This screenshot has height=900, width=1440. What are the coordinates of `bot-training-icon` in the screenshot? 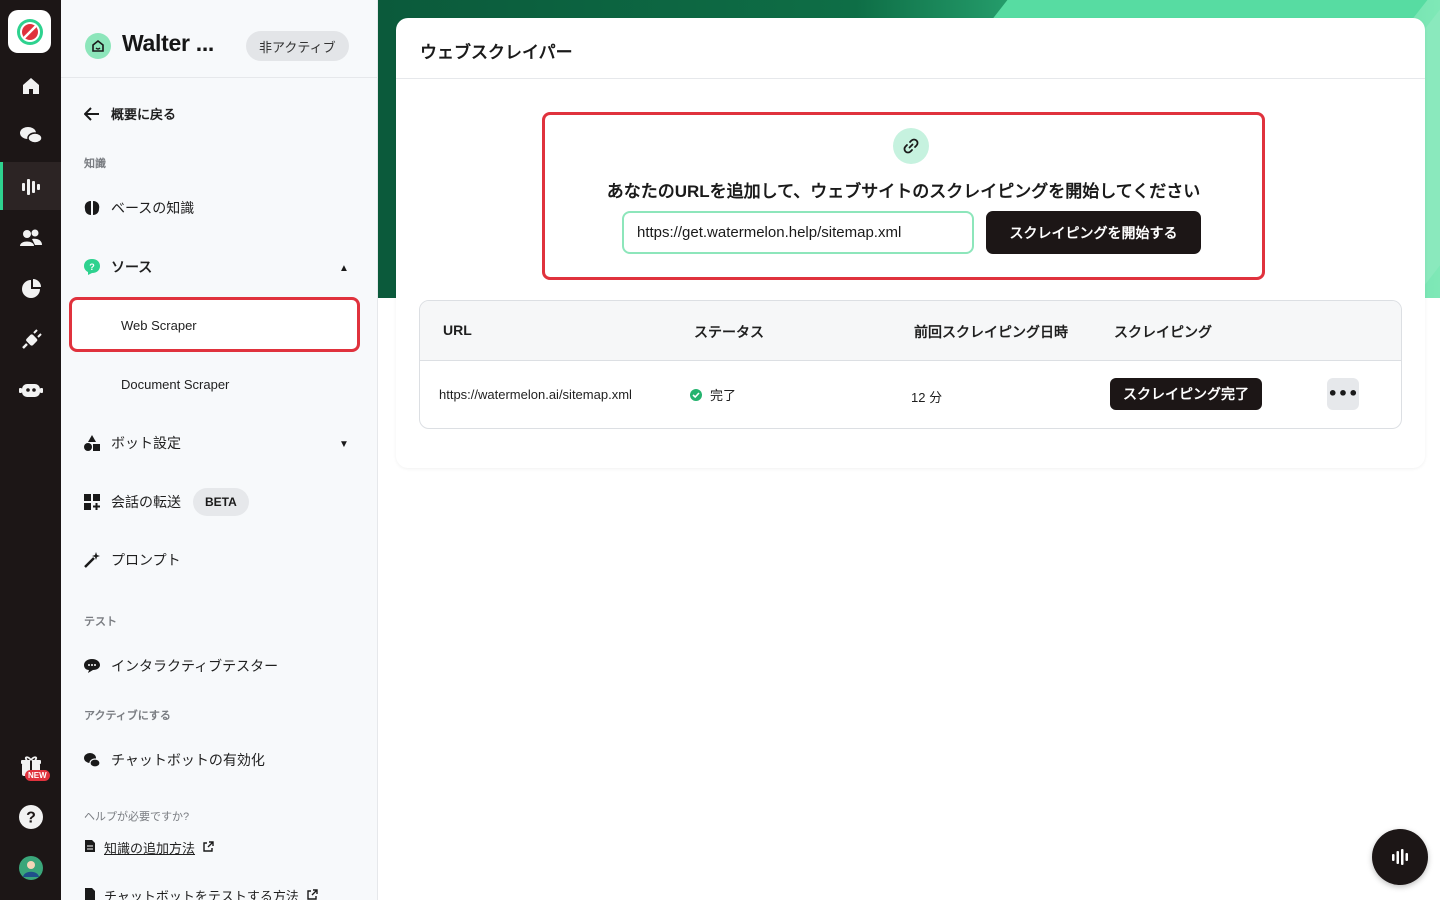 It's located at (30, 186).